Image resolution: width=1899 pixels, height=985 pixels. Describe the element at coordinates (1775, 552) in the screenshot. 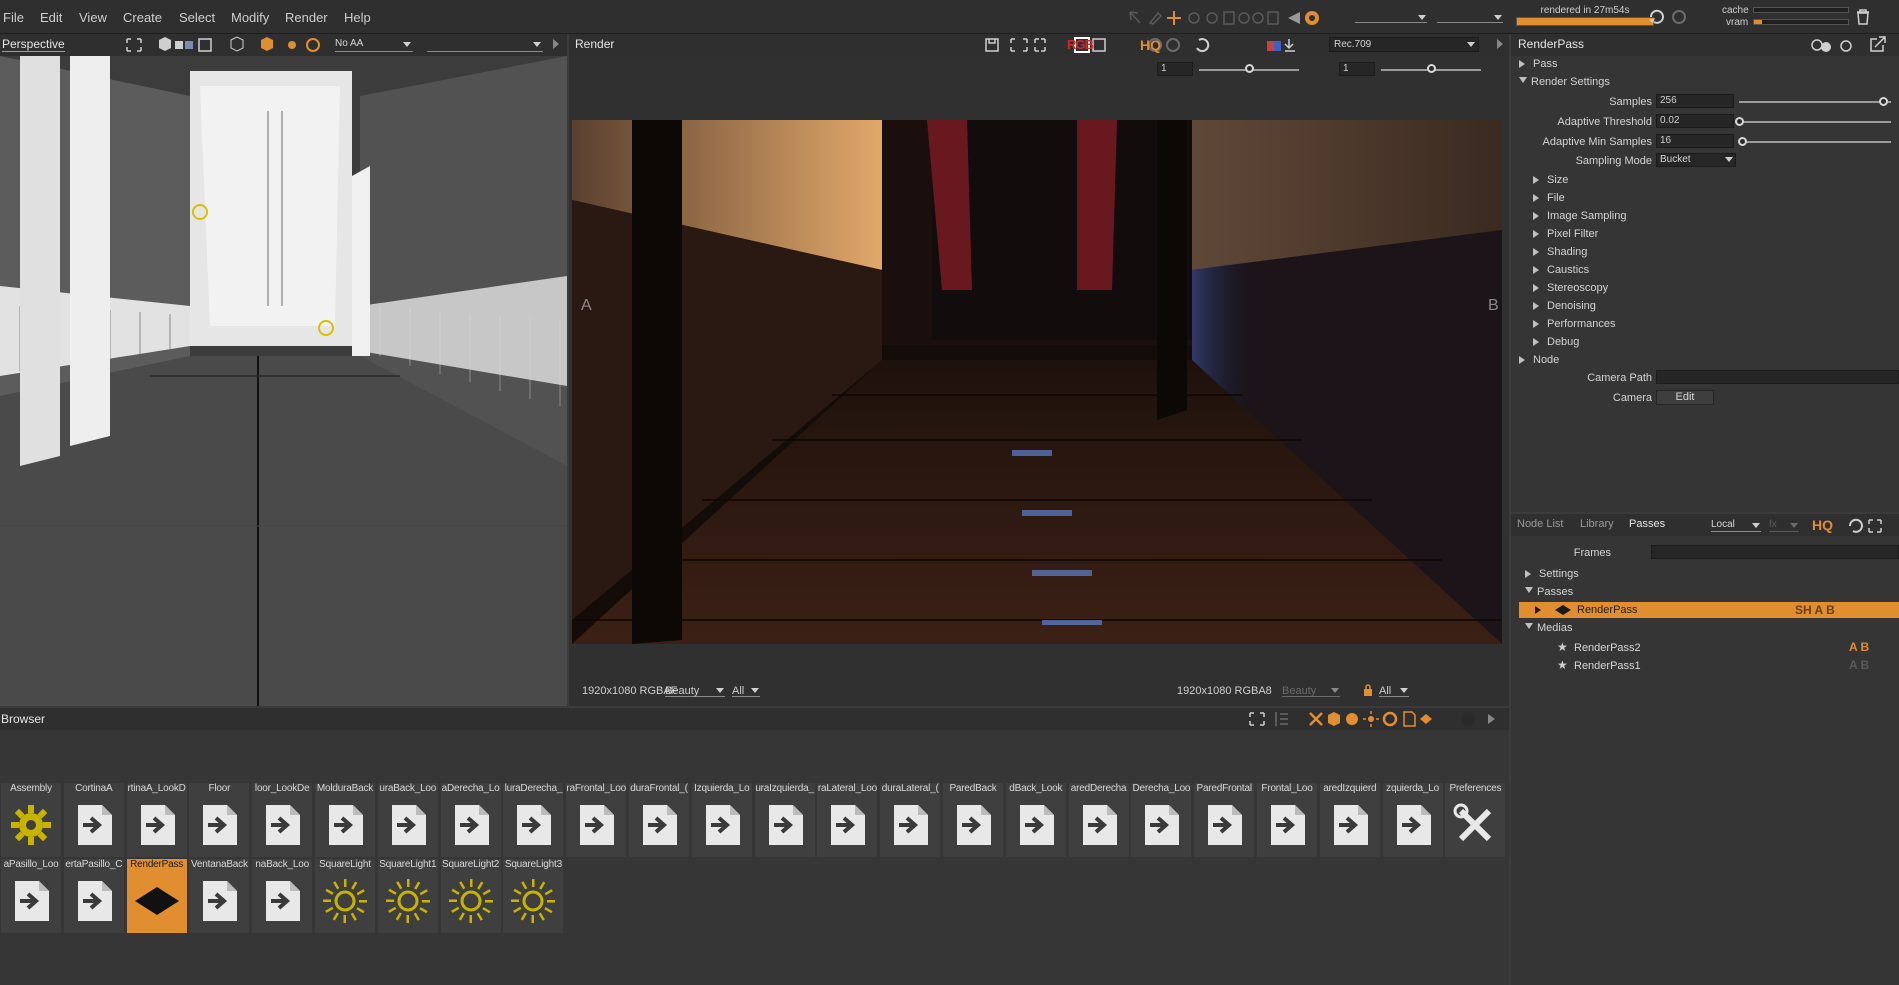

I see `frames-field` at that location.